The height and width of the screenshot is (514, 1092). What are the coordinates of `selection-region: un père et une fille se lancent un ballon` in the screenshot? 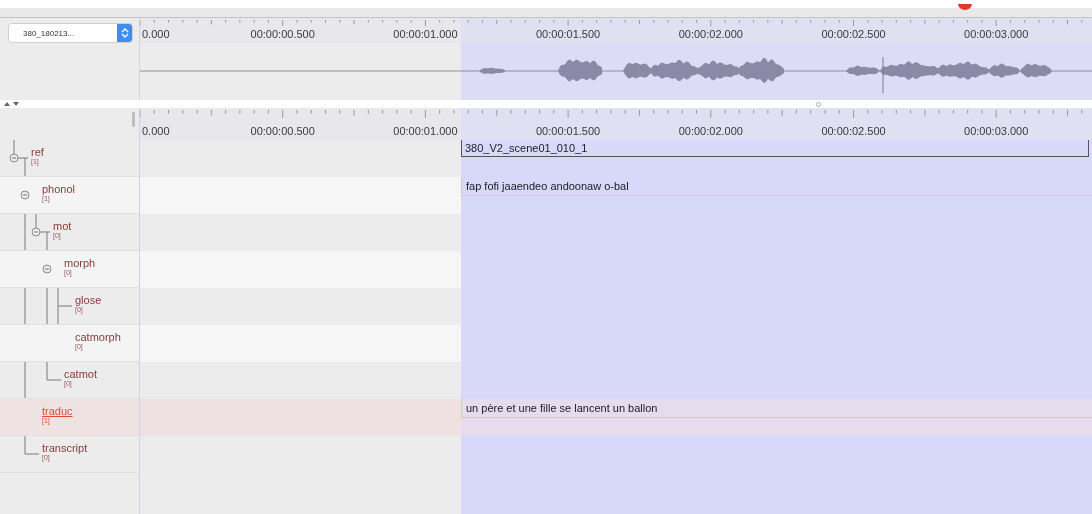 It's located at (776, 417).